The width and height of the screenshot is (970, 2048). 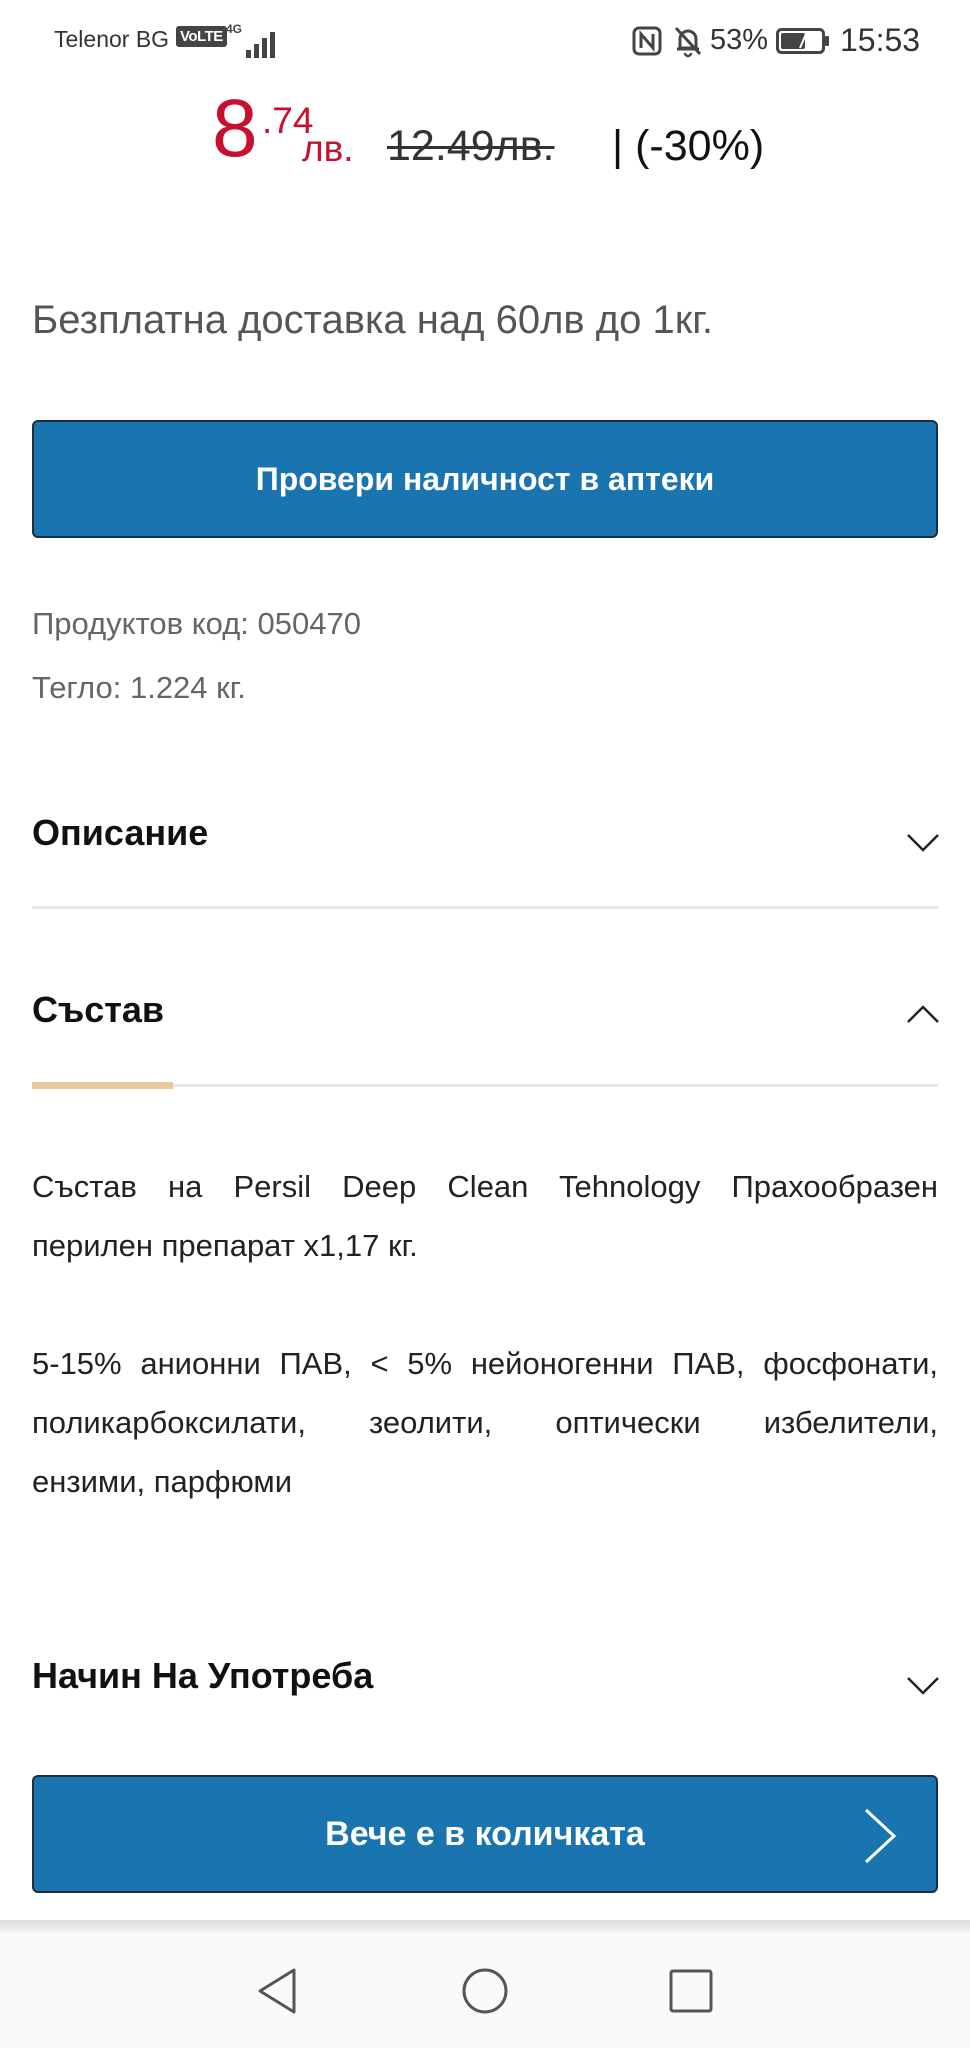 I want to click on battery-icon, so click(x=802, y=41).